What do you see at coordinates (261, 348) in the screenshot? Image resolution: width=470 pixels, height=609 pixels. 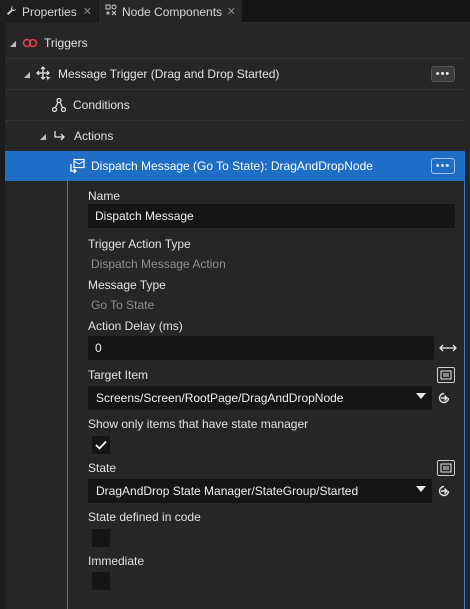 I see `action-delay-field: 0` at bounding box center [261, 348].